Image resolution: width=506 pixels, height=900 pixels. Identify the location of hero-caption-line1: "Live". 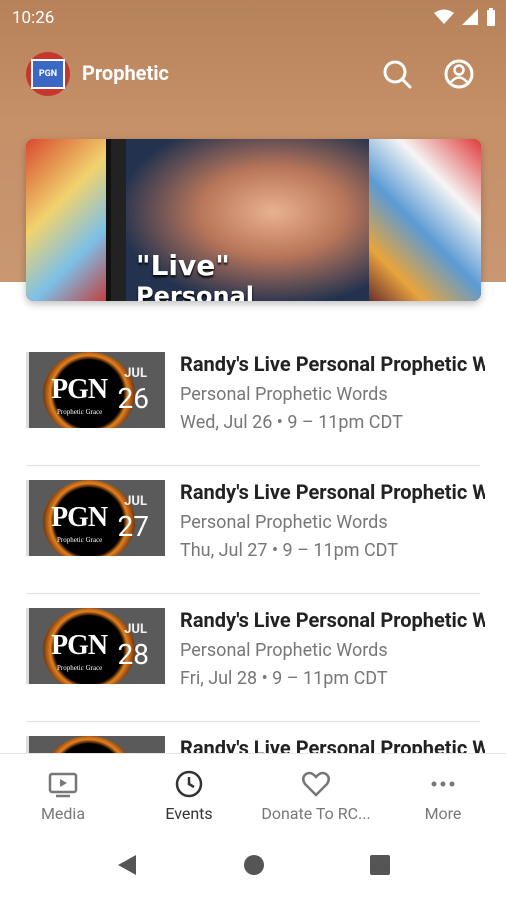
(183, 265).